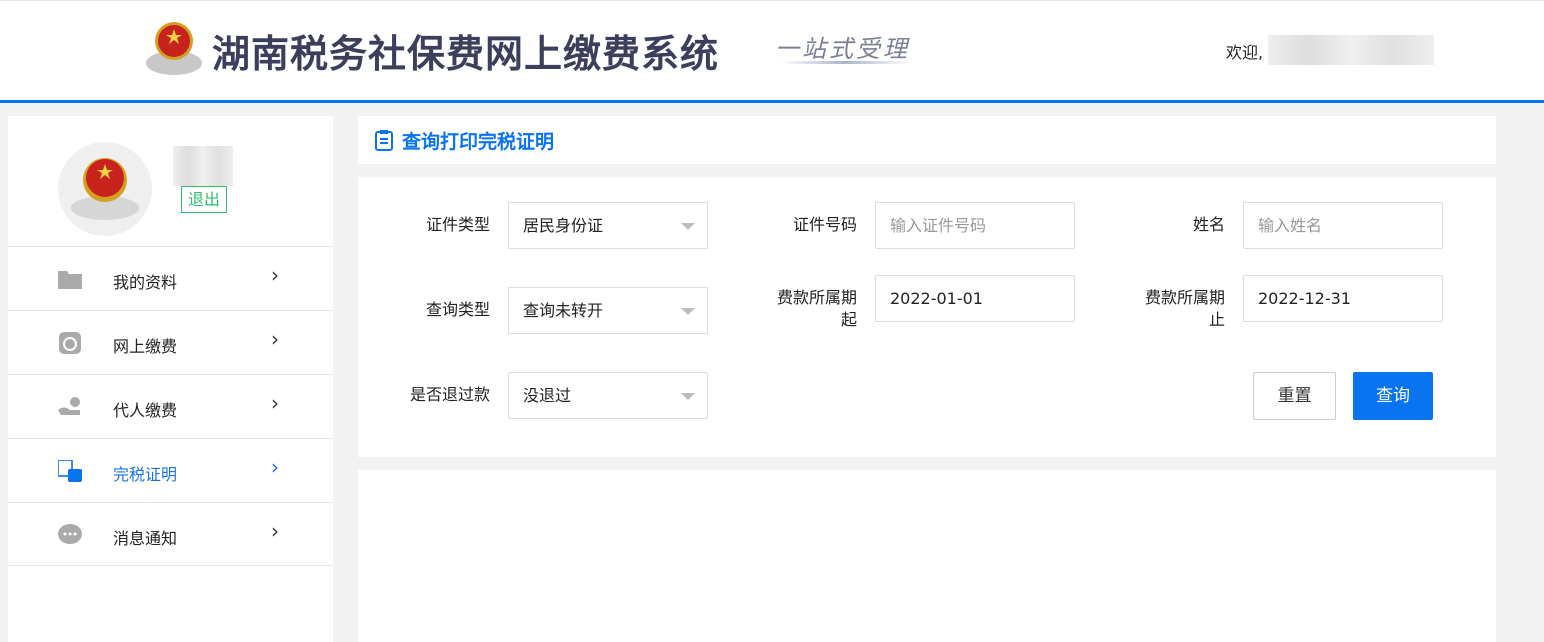 The height and width of the screenshot is (642, 1544). I want to click on page-title: 查询打印完税证明, so click(478, 142).